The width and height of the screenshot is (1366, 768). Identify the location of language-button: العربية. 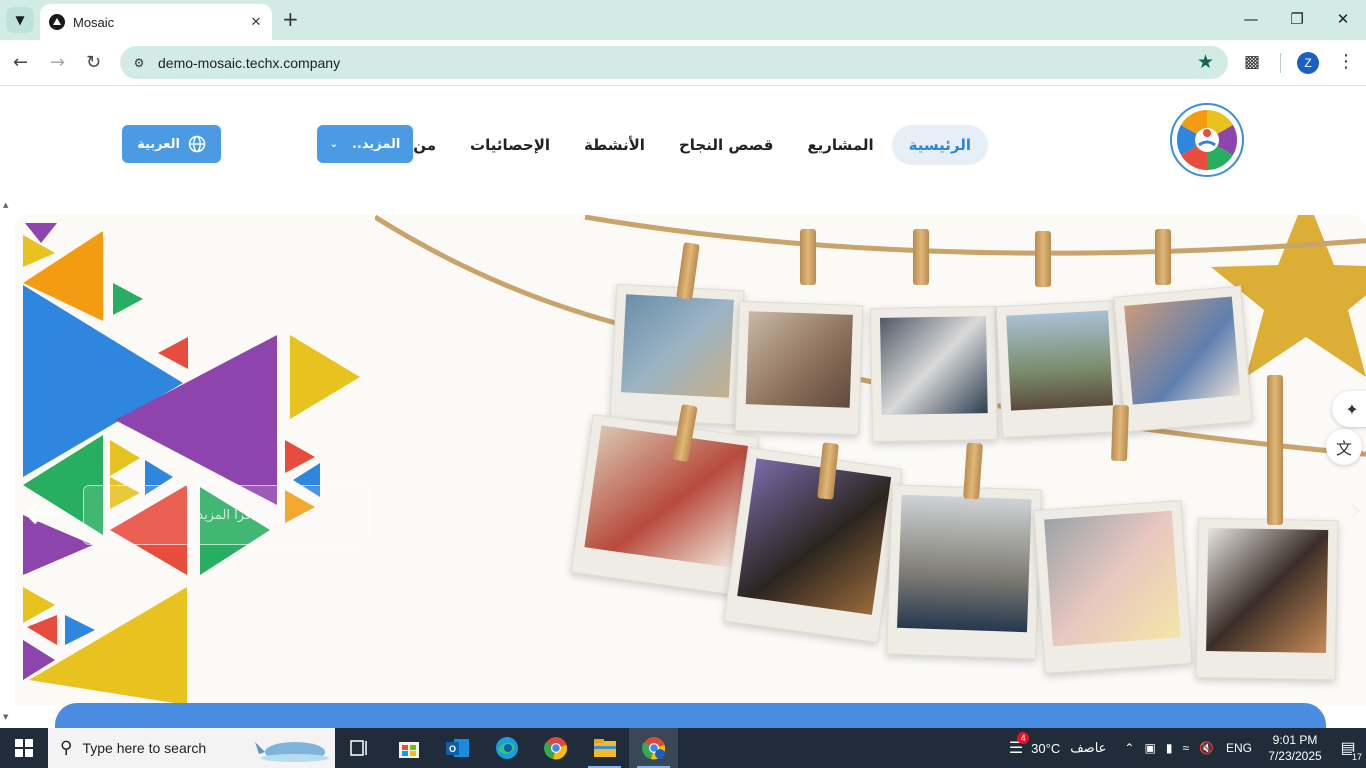
(171, 144).